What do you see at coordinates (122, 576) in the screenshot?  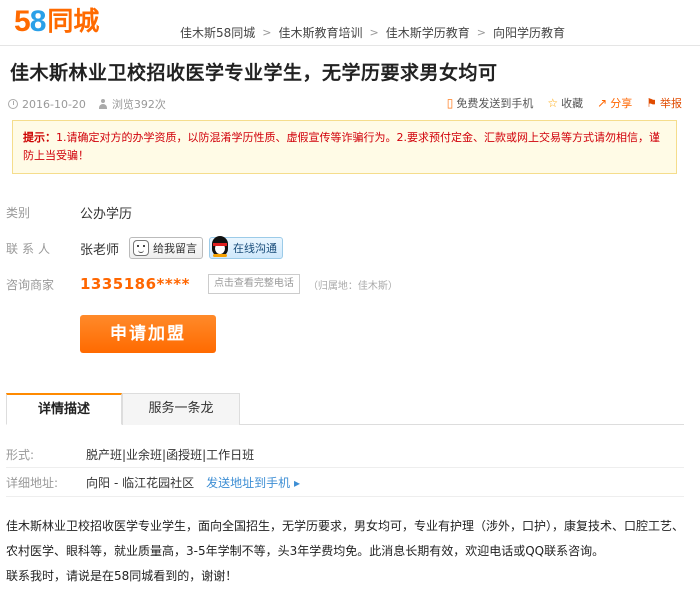 I see `description-closing: 联系我时，请说是在58同城看到的，谢谢！` at bounding box center [122, 576].